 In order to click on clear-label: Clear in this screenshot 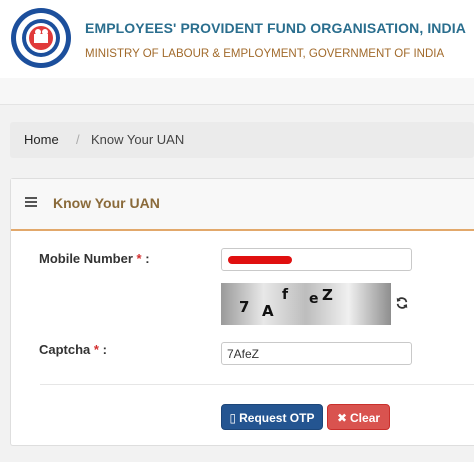, I will do `click(365, 418)`.